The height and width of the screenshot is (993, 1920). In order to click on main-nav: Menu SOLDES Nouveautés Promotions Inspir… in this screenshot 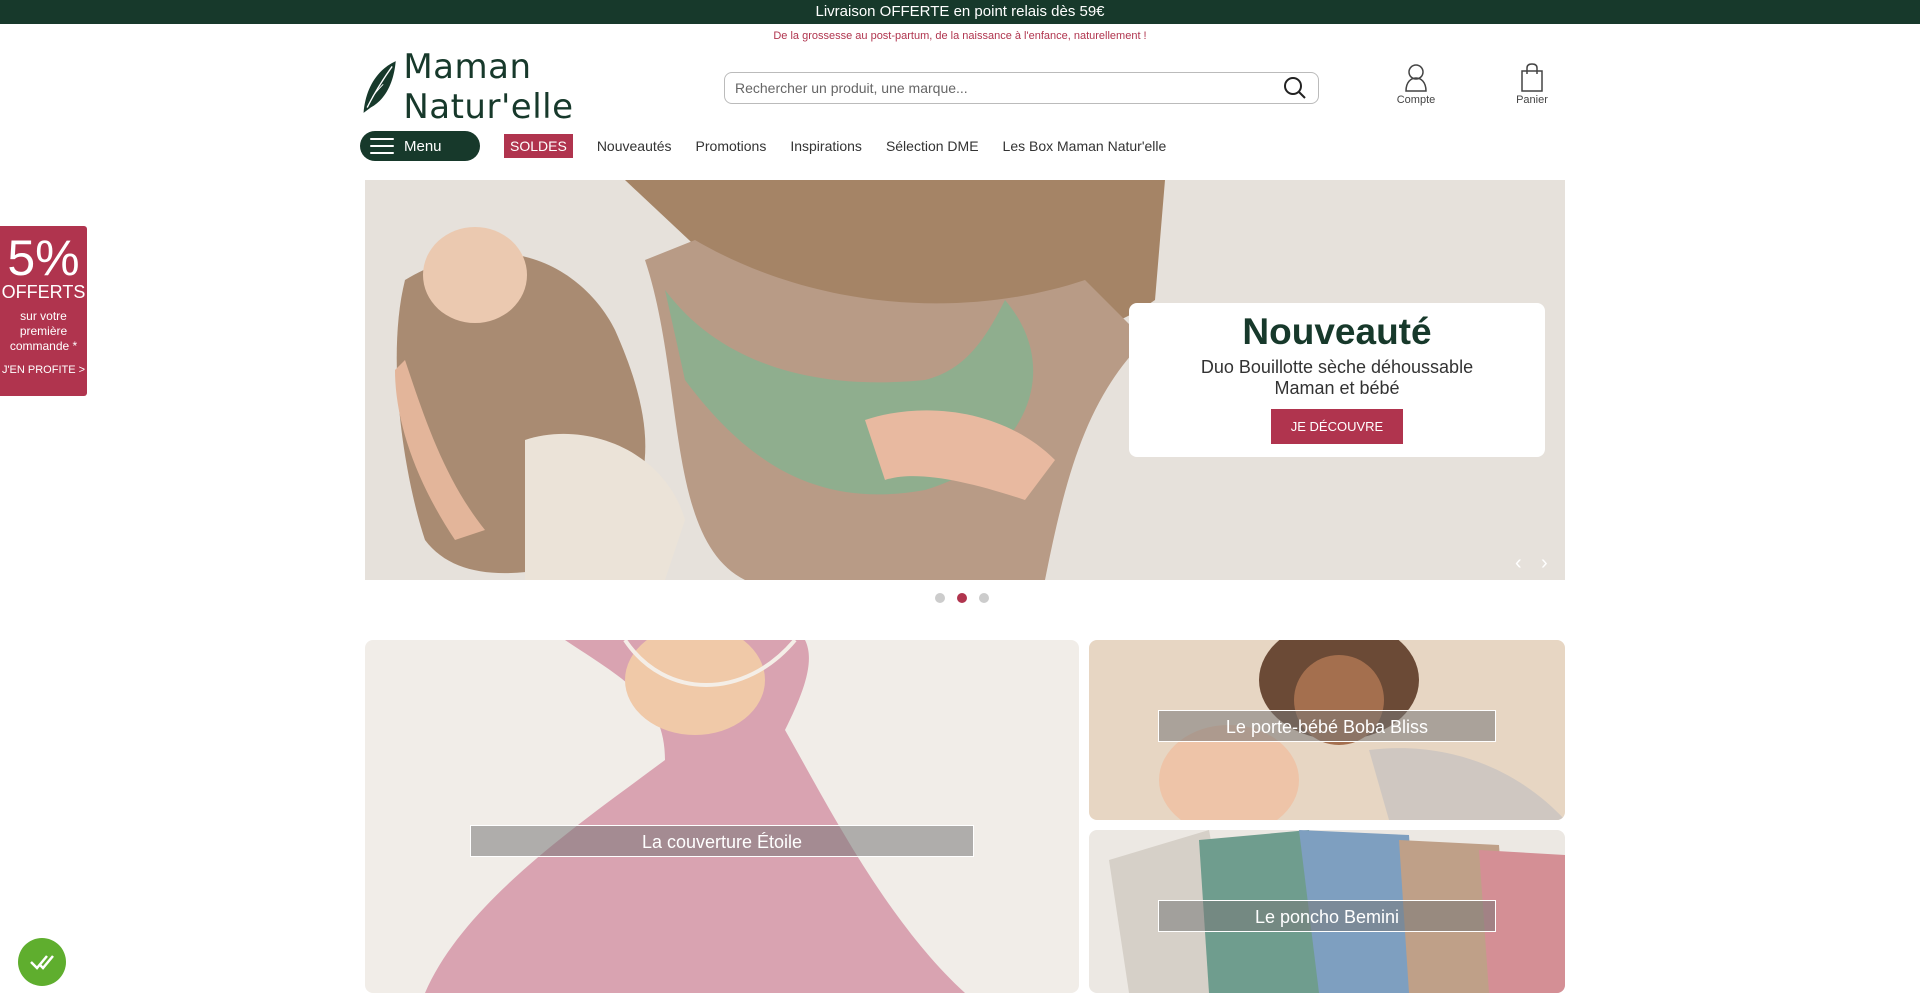, I will do `click(763, 146)`.